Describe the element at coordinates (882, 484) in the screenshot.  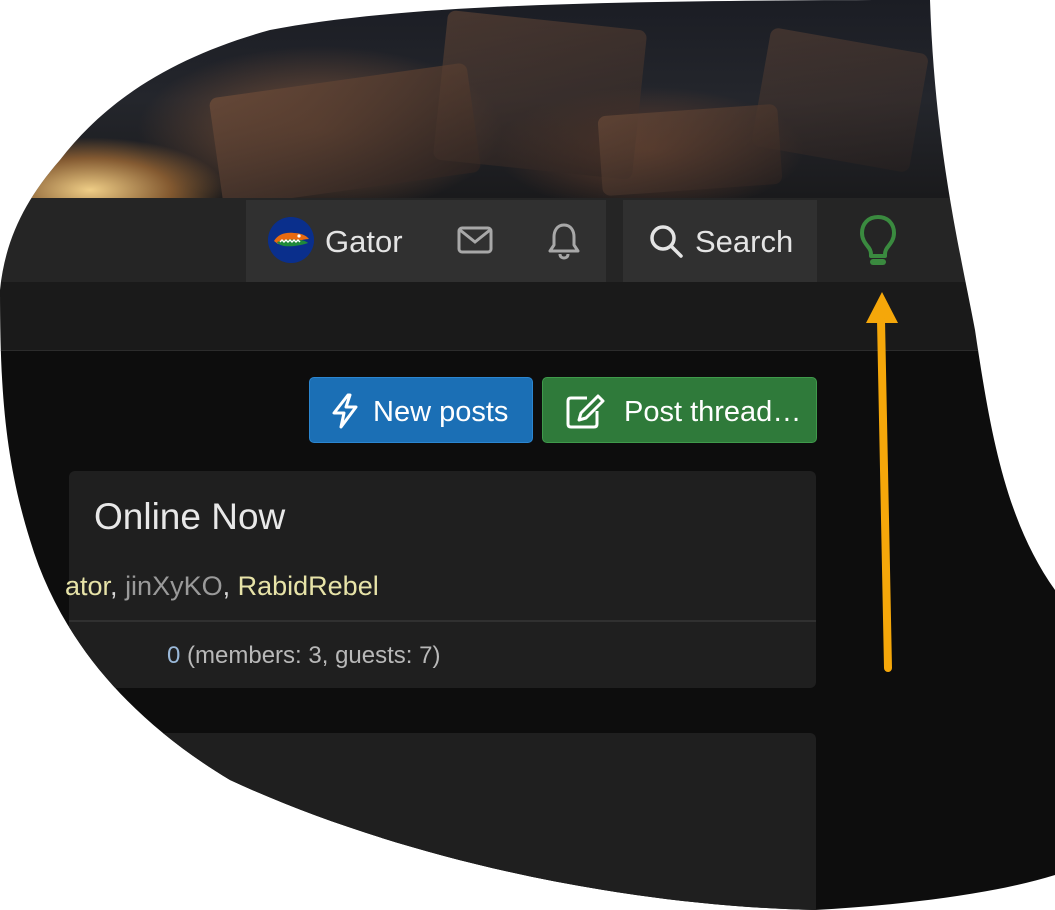
I see `annotation-arrow` at that location.